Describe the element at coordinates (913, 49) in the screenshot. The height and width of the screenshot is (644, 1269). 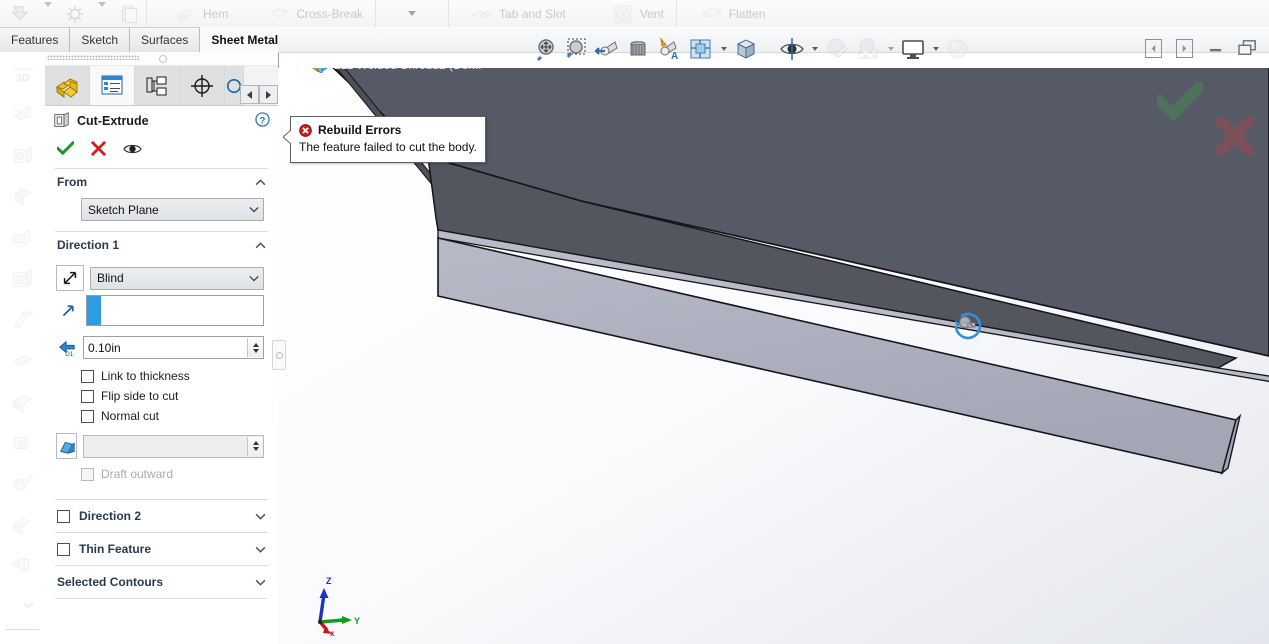
I see `view-settings-button` at that location.